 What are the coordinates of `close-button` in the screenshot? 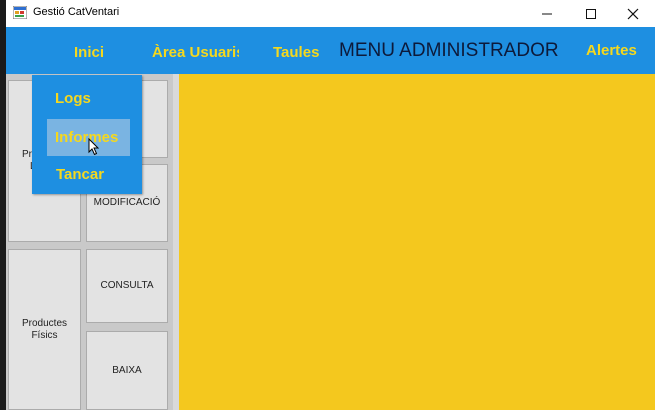 It's located at (633, 13).